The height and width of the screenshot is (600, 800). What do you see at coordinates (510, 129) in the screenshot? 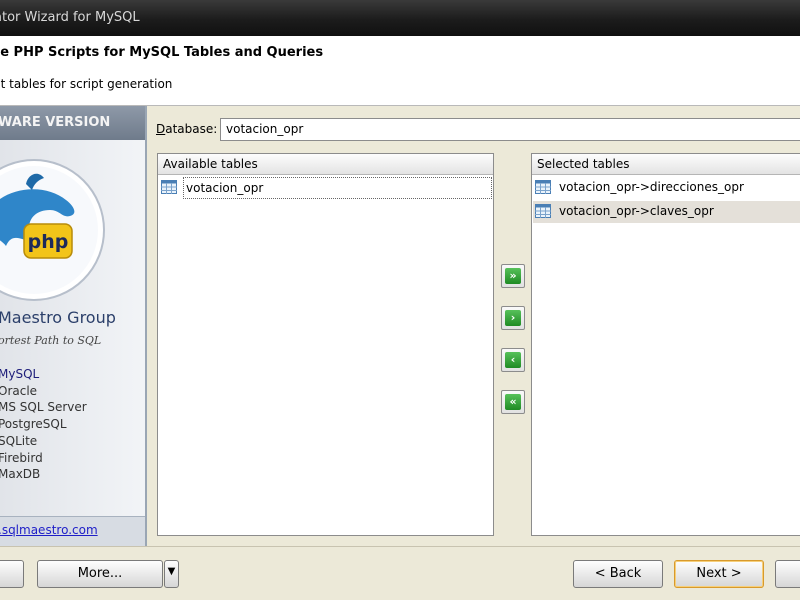
I see `database-field: votacion_opr` at bounding box center [510, 129].